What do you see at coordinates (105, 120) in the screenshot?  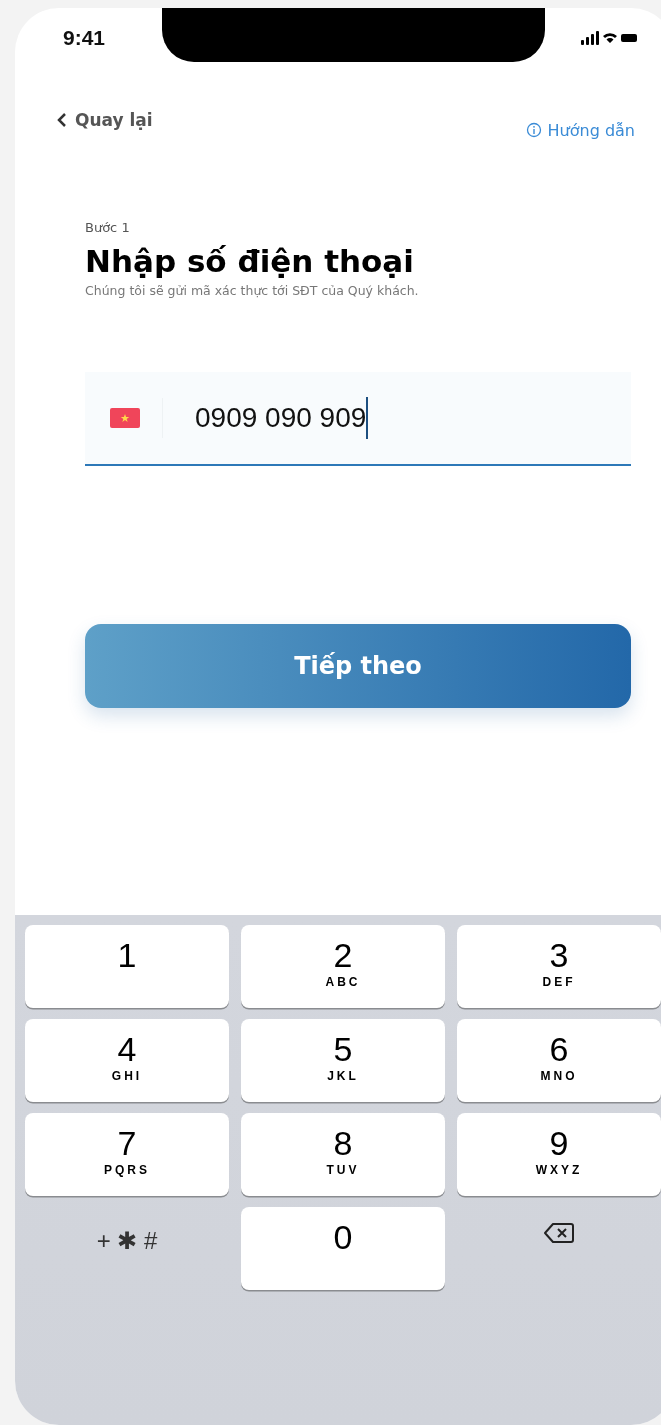 I see `back-link: Quay lại` at bounding box center [105, 120].